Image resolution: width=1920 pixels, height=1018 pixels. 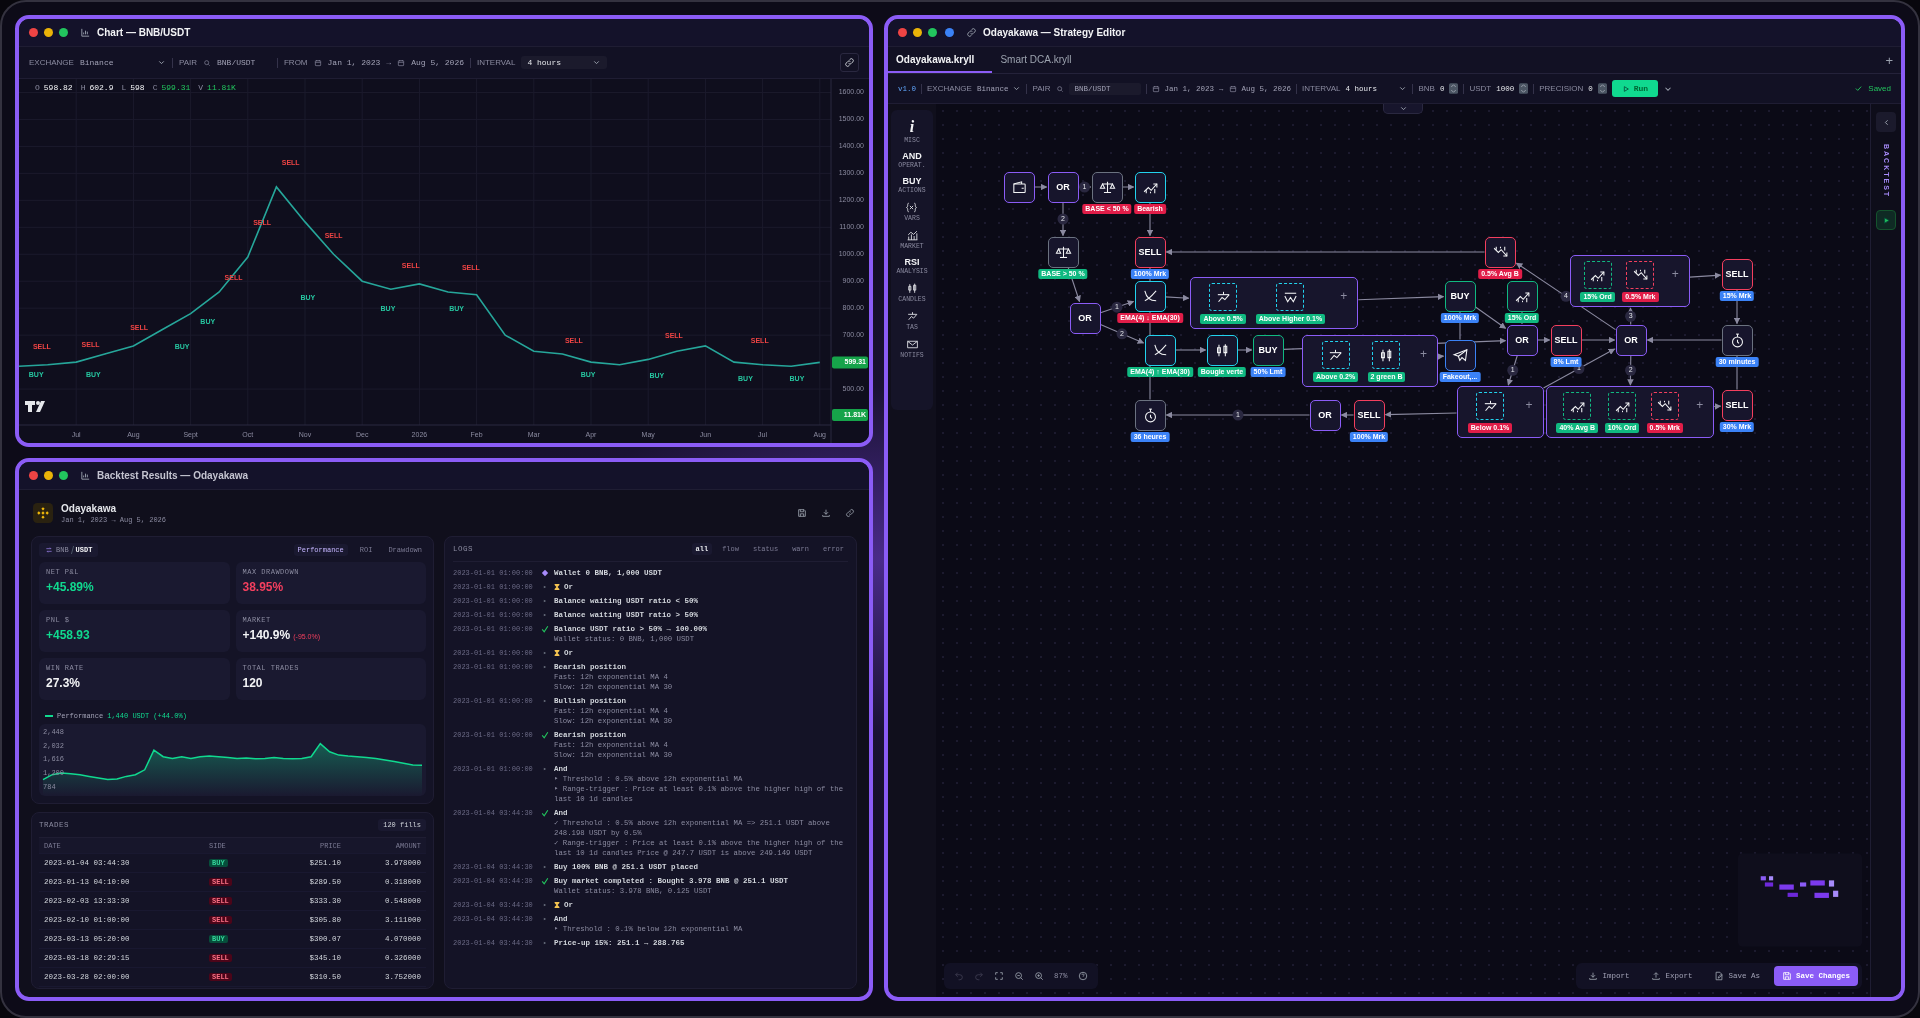 I want to click on pair-field: BNB/USDT, so click(x=244, y=62).